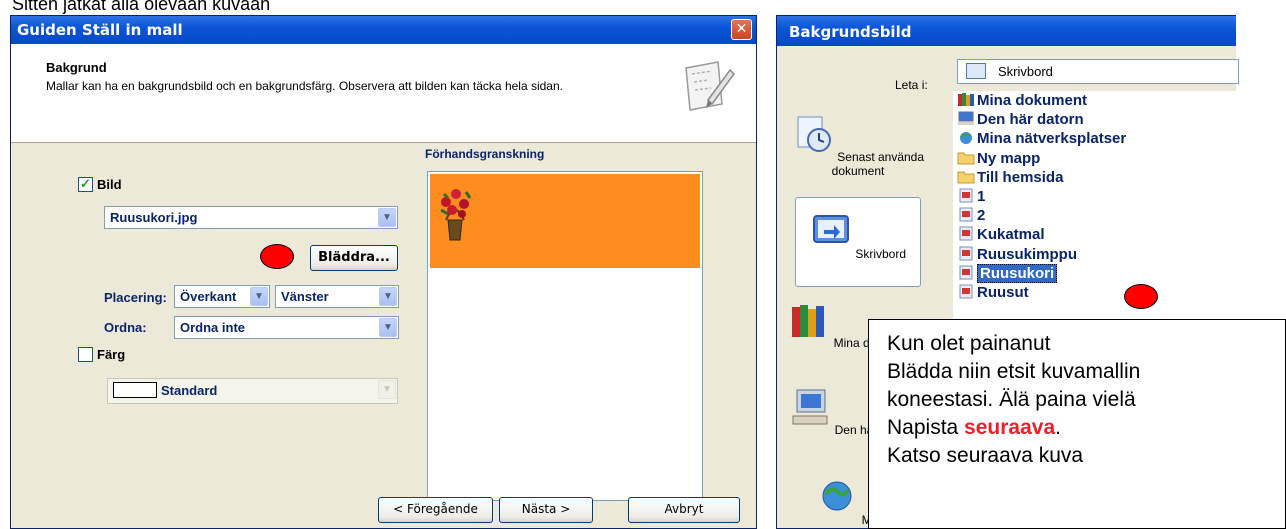  What do you see at coordinates (1006, 31) in the screenshot?
I see `file-dialog-titlebar: Bakgrundsbild` at bounding box center [1006, 31].